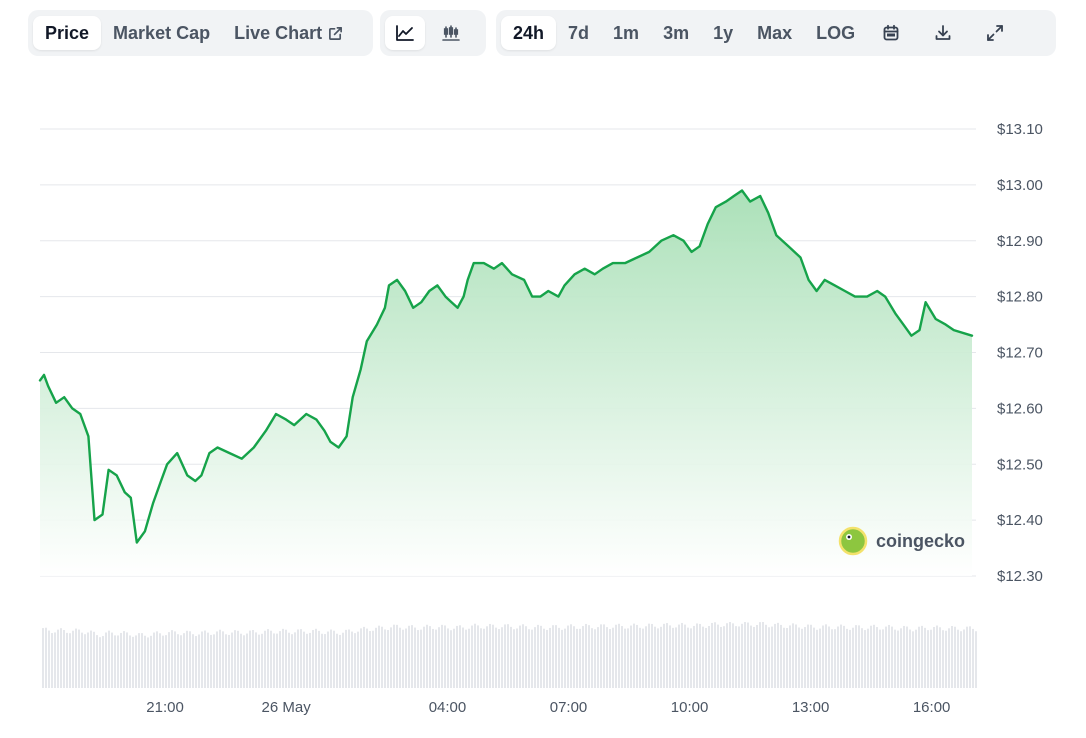 This screenshot has width=1086, height=738. I want to click on x-tick-label: 26 May, so click(287, 707).